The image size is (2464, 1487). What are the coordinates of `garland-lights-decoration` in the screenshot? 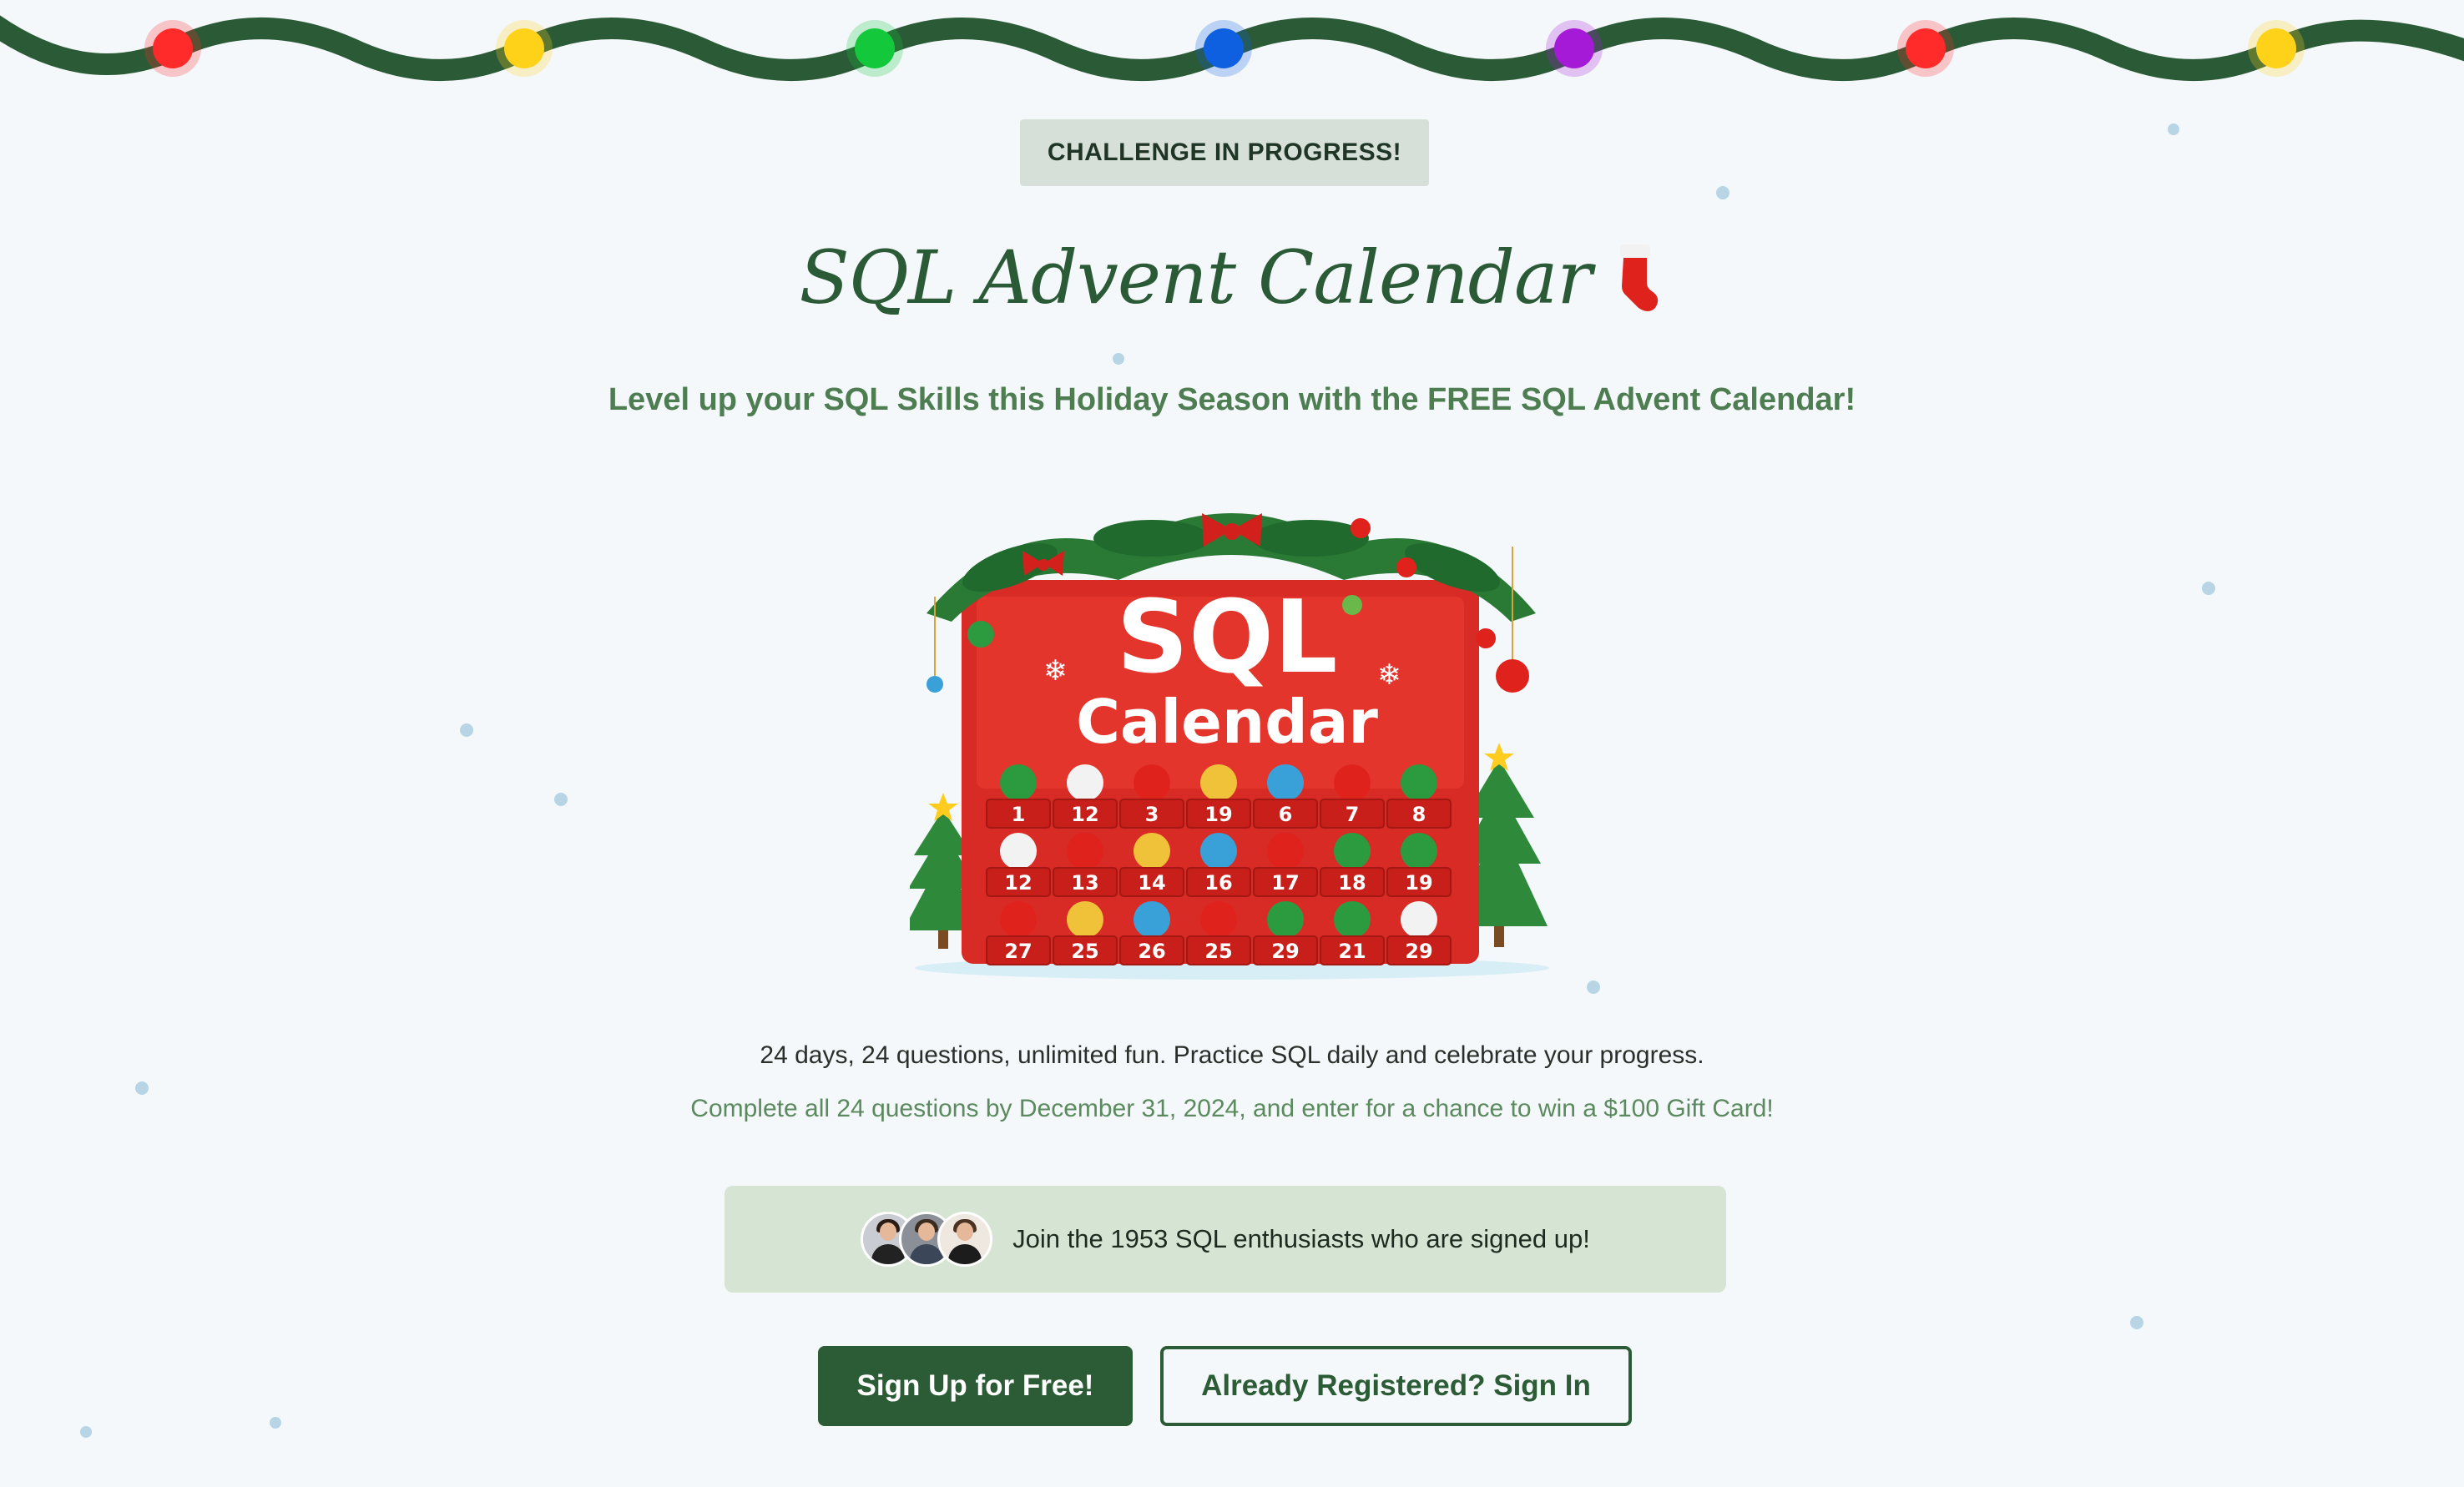 It's located at (1232, 48).